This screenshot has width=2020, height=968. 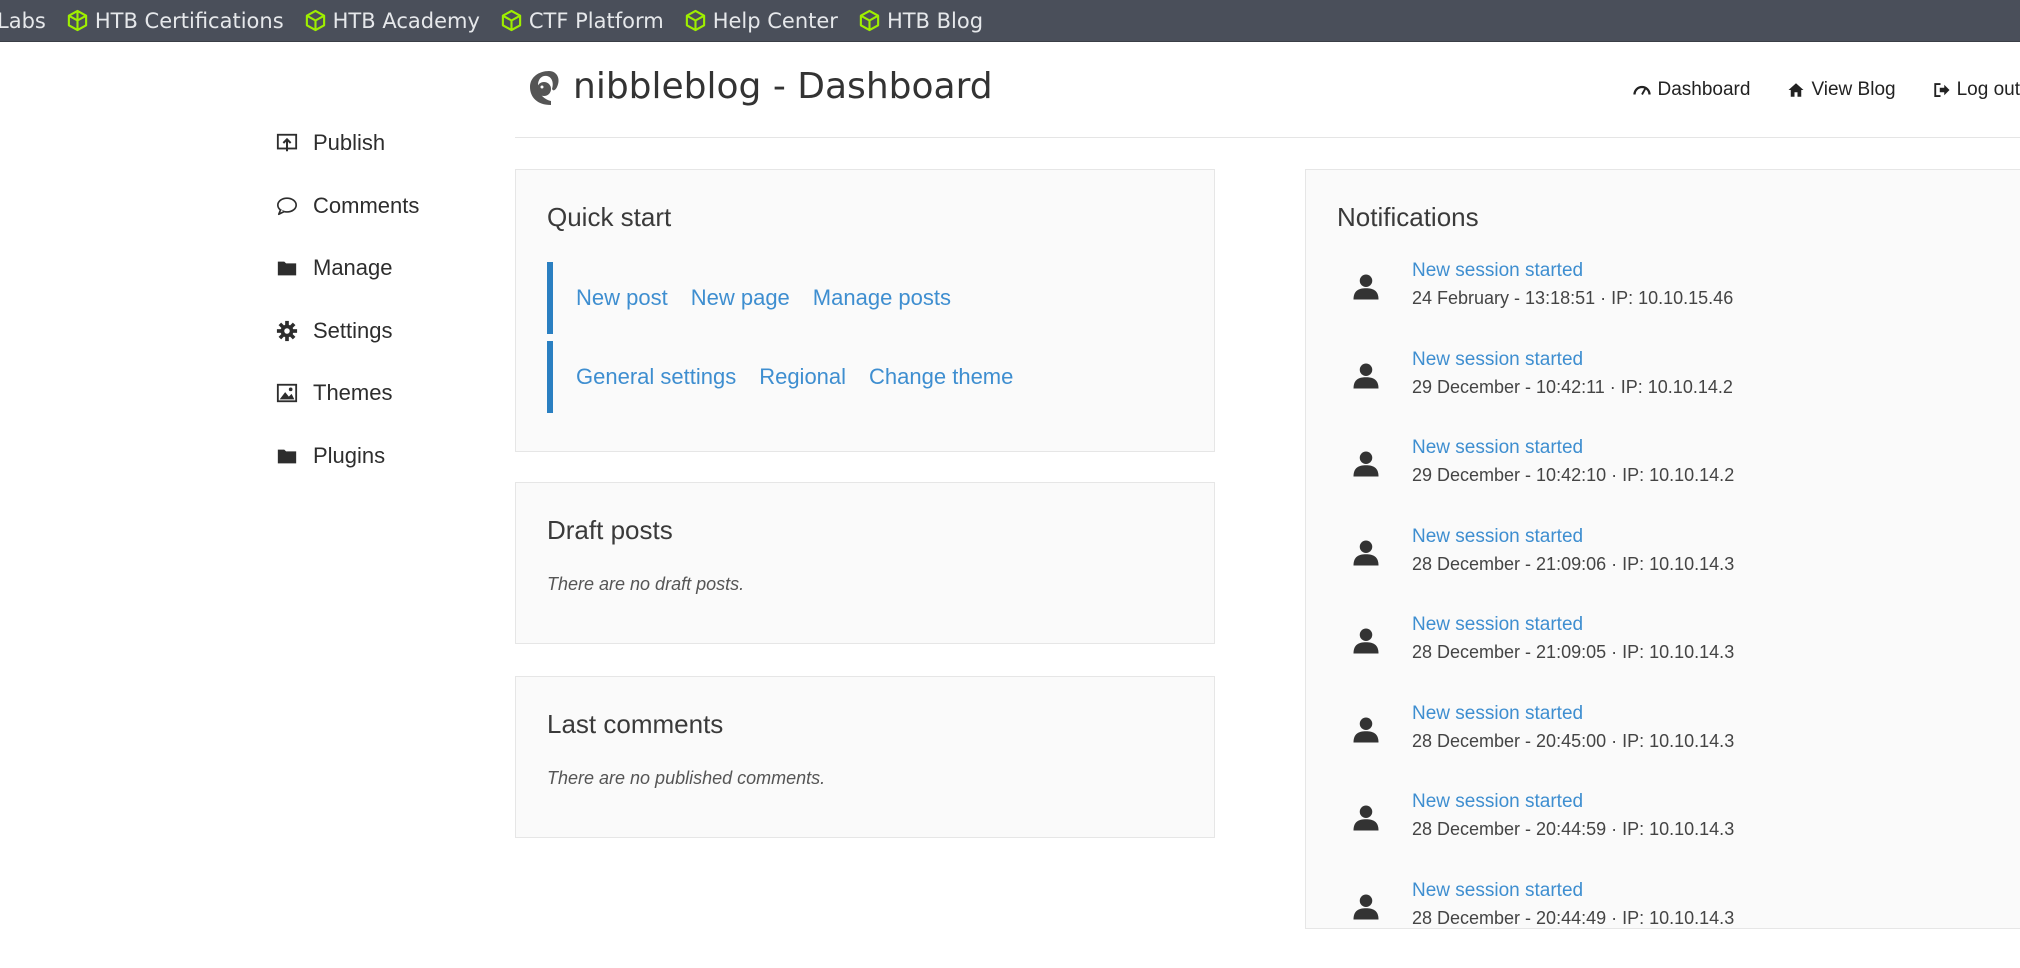 I want to click on bookmark-label: HTB Blog, so click(x=935, y=20).